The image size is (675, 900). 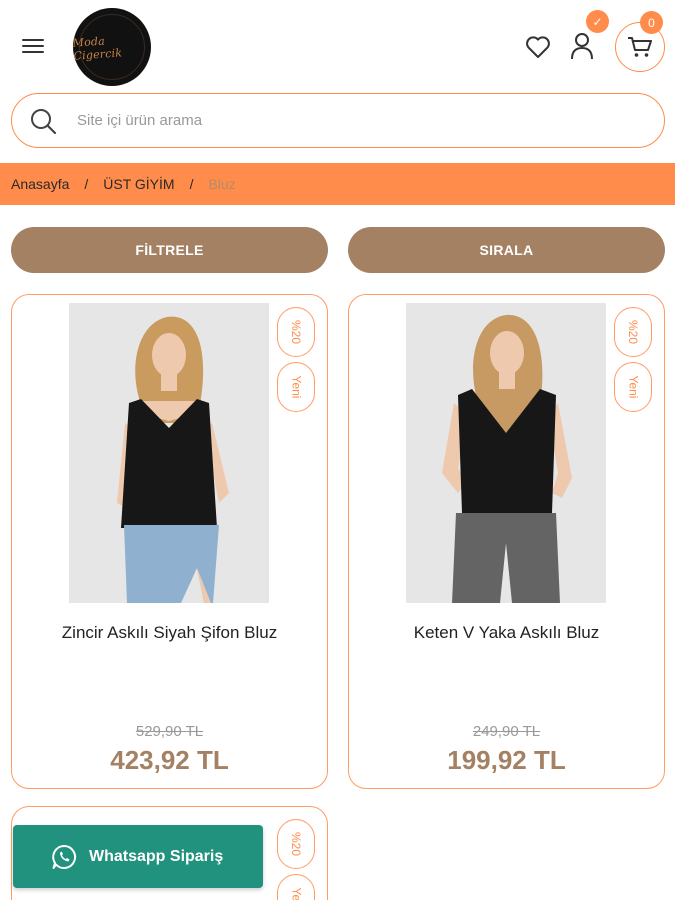 I want to click on search-bar, so click(x=338, y=120).